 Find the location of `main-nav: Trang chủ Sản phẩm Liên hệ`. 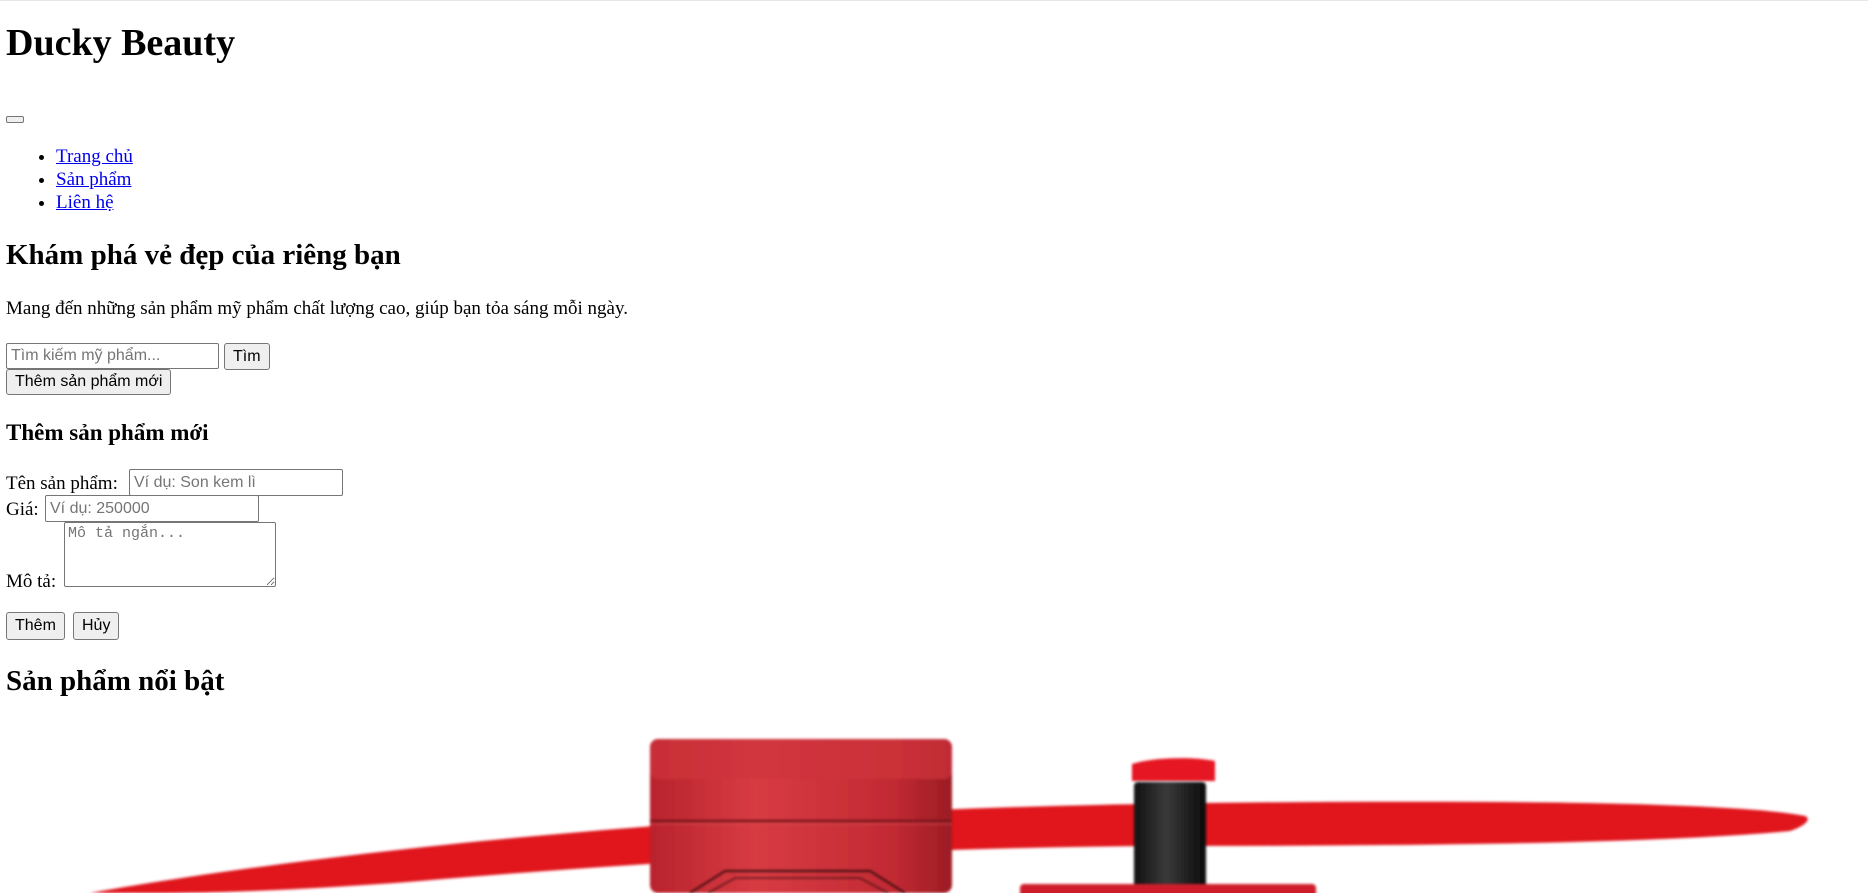

main-nav: Trang chủ Sản phẩm Liên hệ is located at coordinates (66, 179).